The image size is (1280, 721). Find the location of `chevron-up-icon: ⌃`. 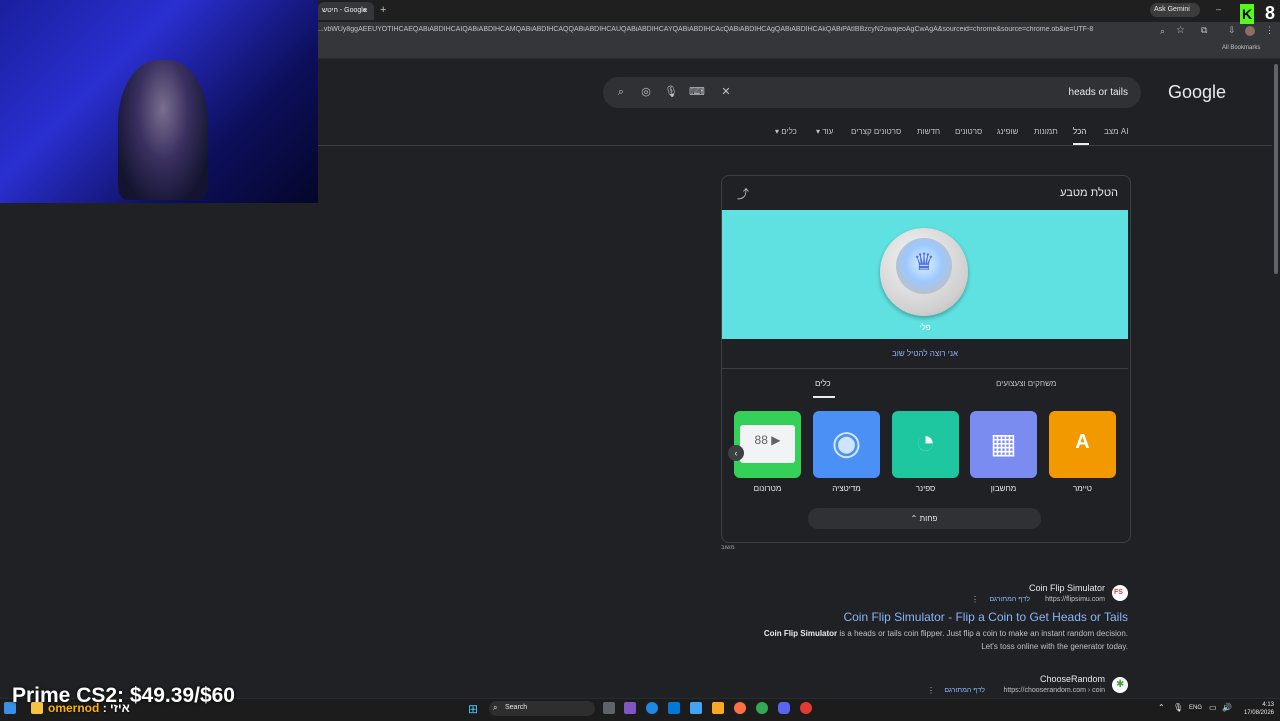

chevron-up-icon: ⌃ is located at coordinates (915, 518).